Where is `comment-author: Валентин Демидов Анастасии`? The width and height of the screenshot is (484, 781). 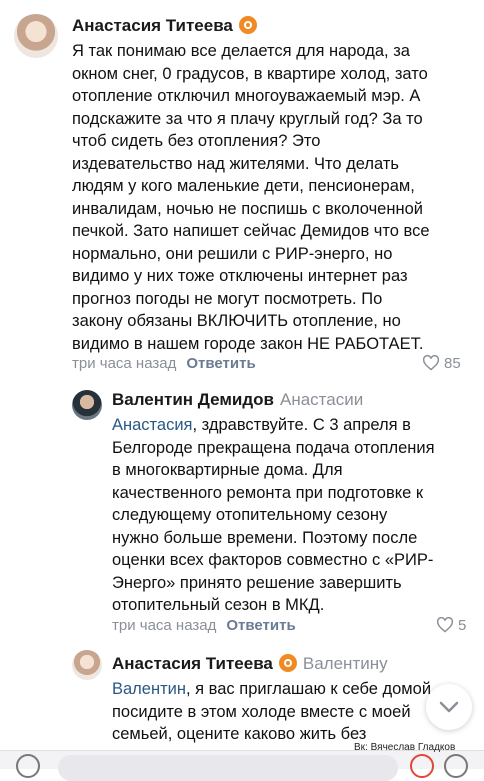 comment-author: Валентин Демидов Анастасии is located at coordinates (237, 400).